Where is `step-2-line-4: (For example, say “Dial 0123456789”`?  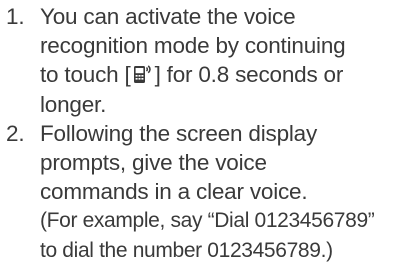
step-2-line-4: (For example, say “Dial 0123456789” is located at coordinates (207, 221).